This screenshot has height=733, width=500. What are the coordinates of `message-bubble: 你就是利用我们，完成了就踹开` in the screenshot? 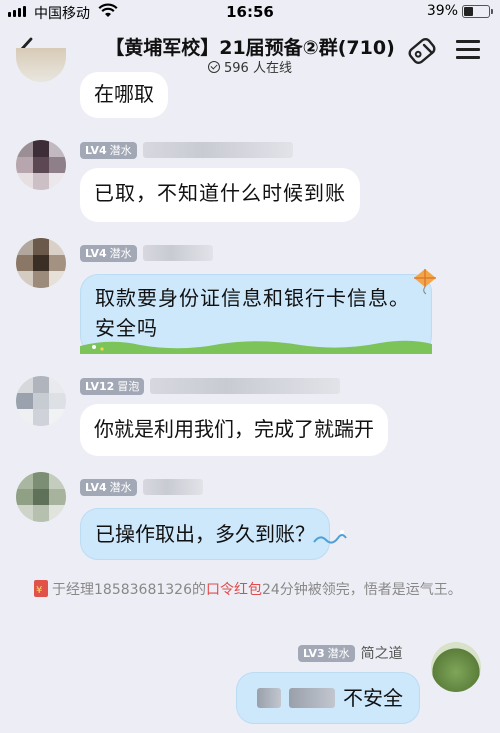 It's located at (234, 430).